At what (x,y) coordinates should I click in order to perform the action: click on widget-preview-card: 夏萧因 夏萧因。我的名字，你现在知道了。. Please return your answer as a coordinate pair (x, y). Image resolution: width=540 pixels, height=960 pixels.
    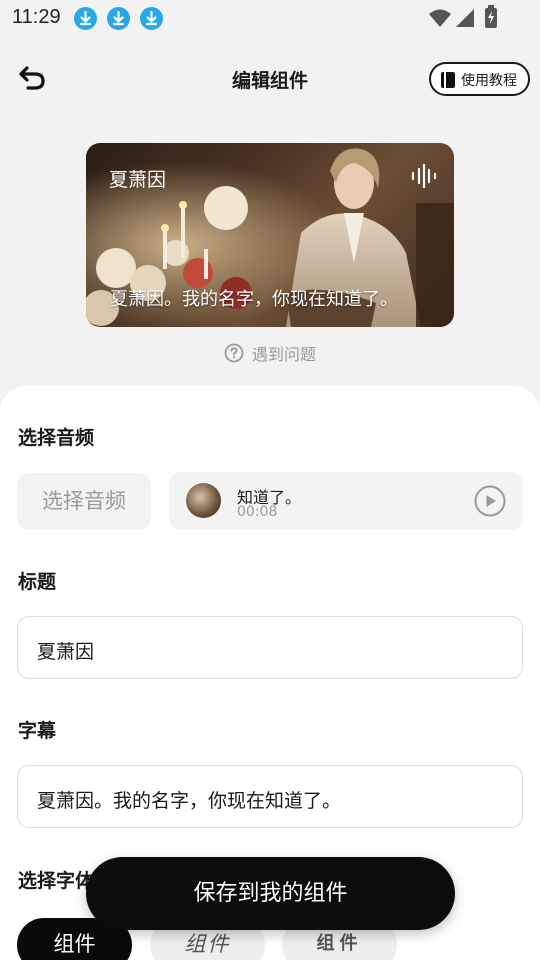
    Looking at the image, I should click on (270, 235).